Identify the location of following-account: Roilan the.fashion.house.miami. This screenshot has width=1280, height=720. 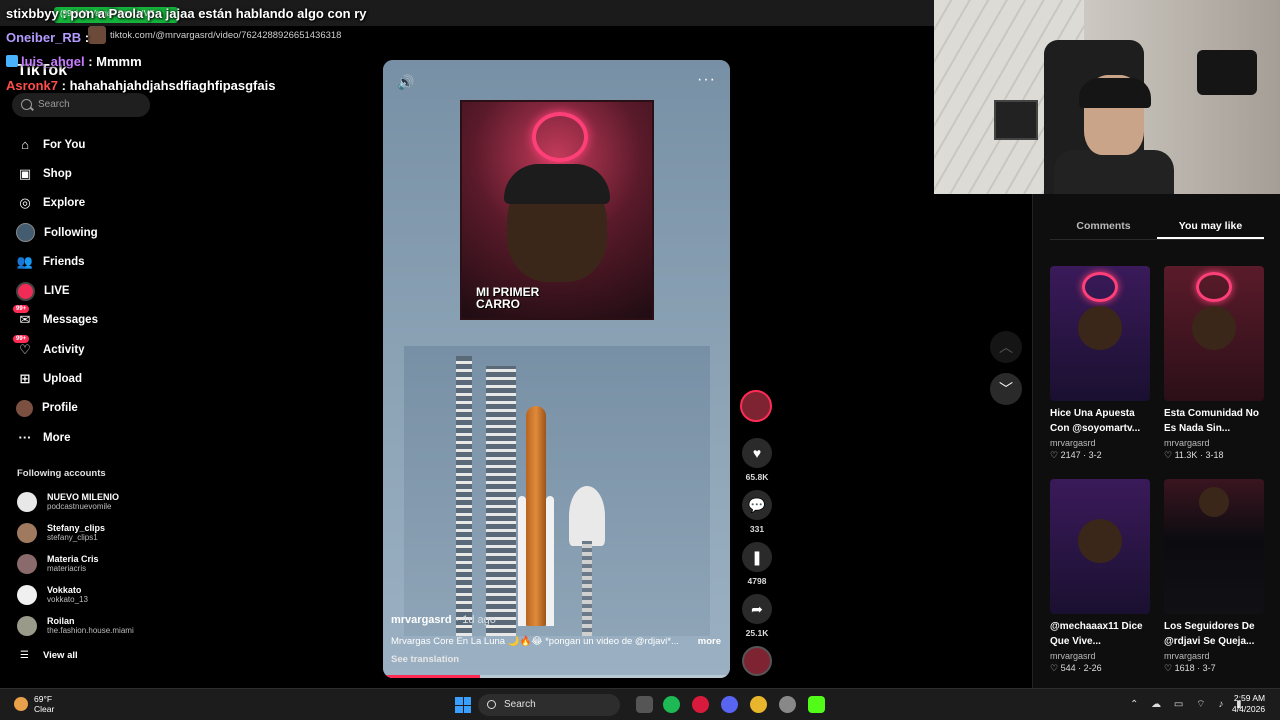
(75, 626).